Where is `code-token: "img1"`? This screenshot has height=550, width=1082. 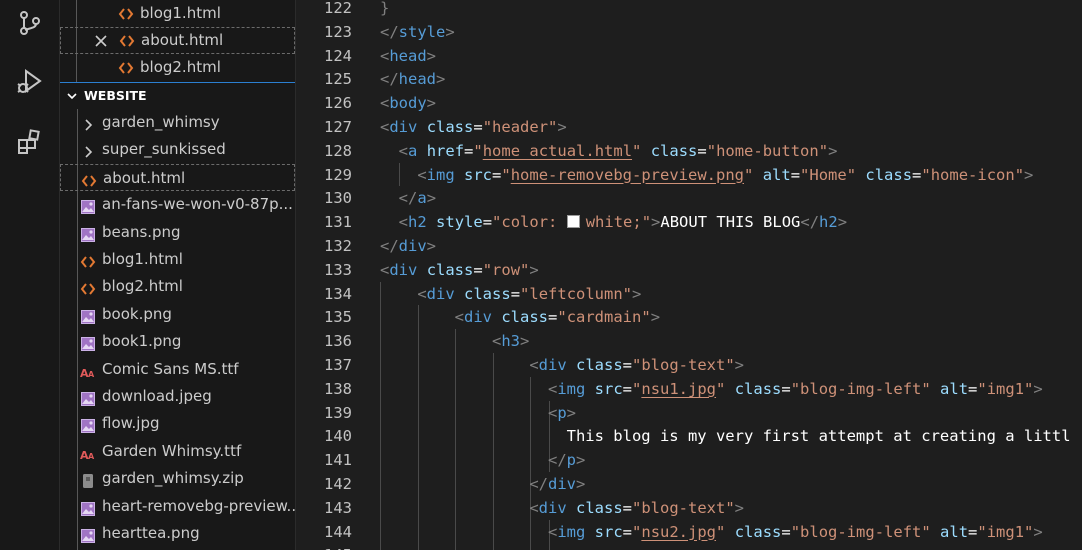
code-token: "img1" is located at coordinates (1005, 388).